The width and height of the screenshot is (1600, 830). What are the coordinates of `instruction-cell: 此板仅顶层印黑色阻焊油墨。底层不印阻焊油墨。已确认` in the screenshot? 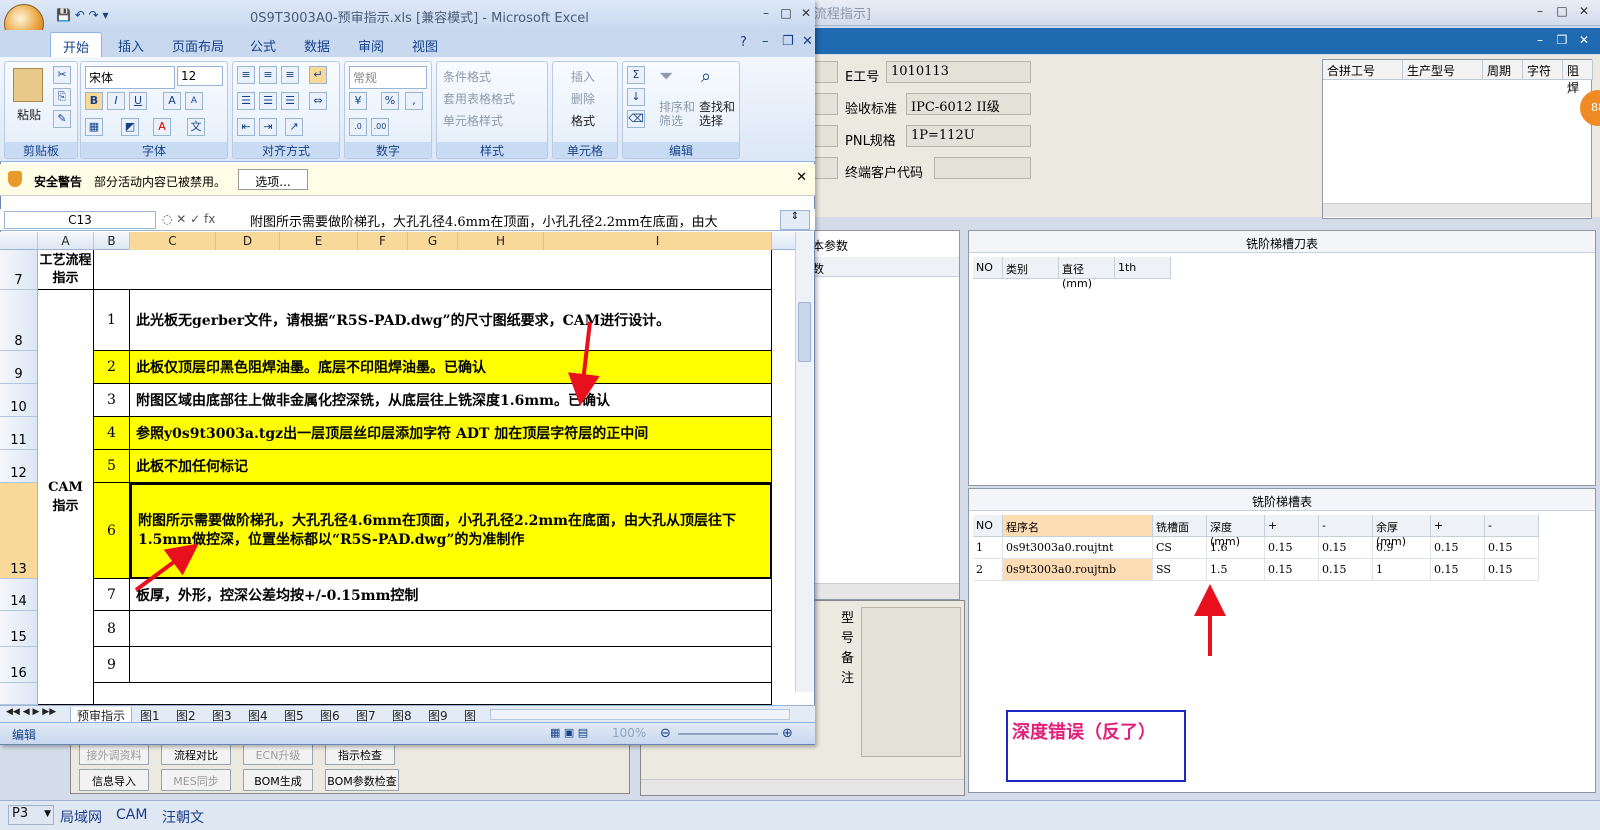 It's located at (451, 367).